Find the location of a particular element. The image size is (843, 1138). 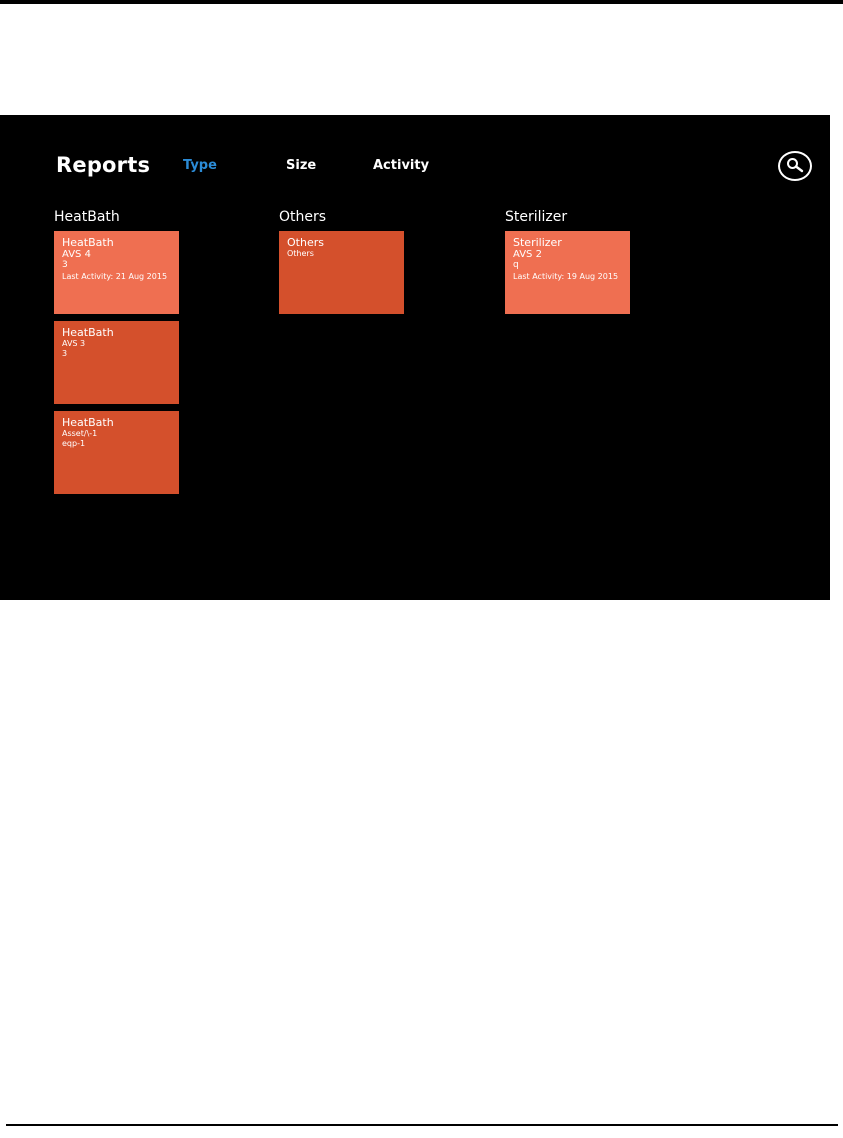

tile-line3: q is located at coordinates (516, 265).